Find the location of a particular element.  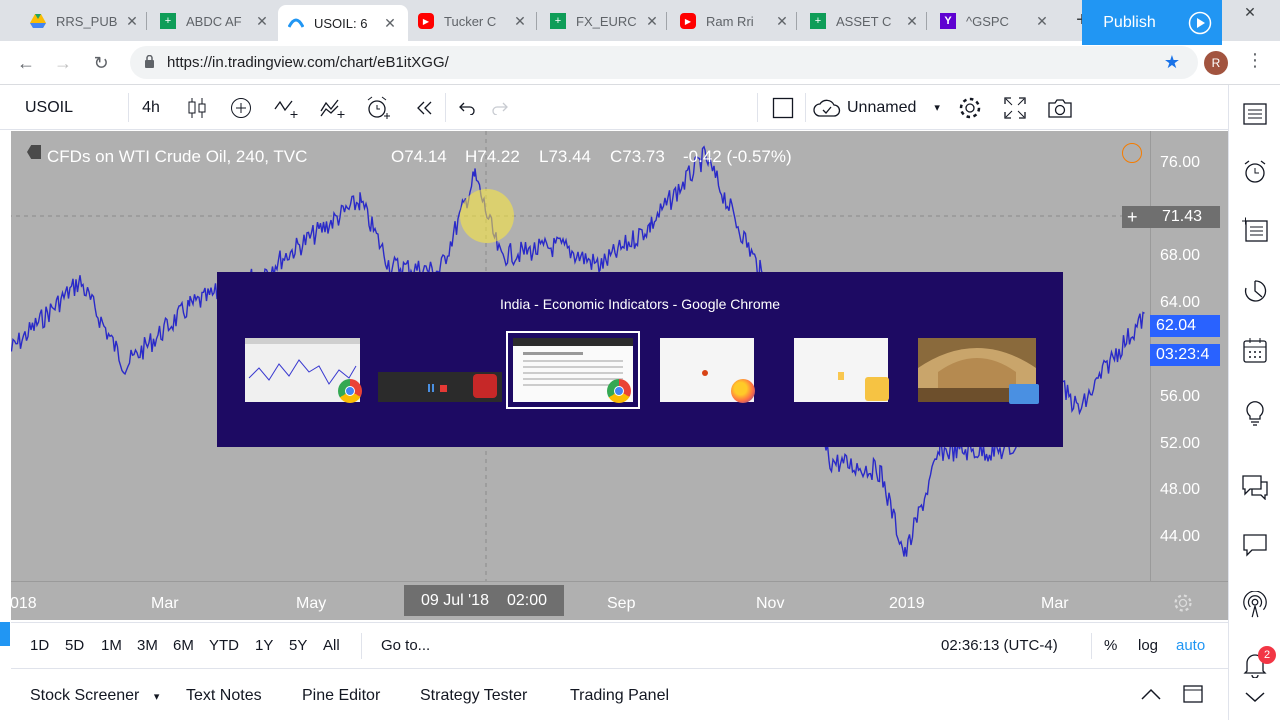

financials-icon is located at coordinates (333, 107).